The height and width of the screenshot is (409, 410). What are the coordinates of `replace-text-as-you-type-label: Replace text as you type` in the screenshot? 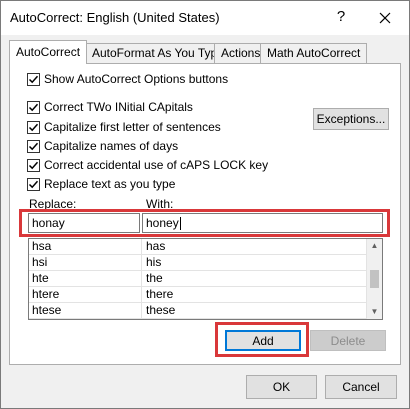 It's located at (110, 184).